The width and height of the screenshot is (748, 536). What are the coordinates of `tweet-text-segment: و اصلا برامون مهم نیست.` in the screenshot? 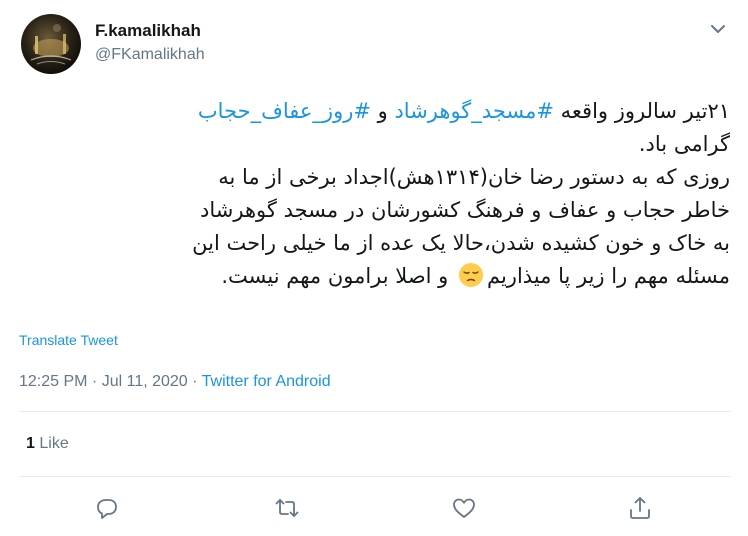 It's located at (338, 276).